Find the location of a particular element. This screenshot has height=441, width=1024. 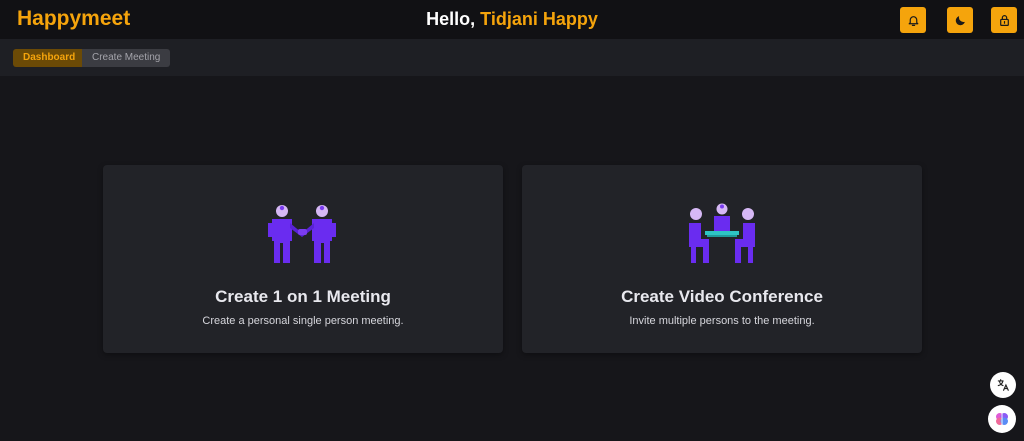

greeting-prefix: Hello, is located at coordinates (453, 19).